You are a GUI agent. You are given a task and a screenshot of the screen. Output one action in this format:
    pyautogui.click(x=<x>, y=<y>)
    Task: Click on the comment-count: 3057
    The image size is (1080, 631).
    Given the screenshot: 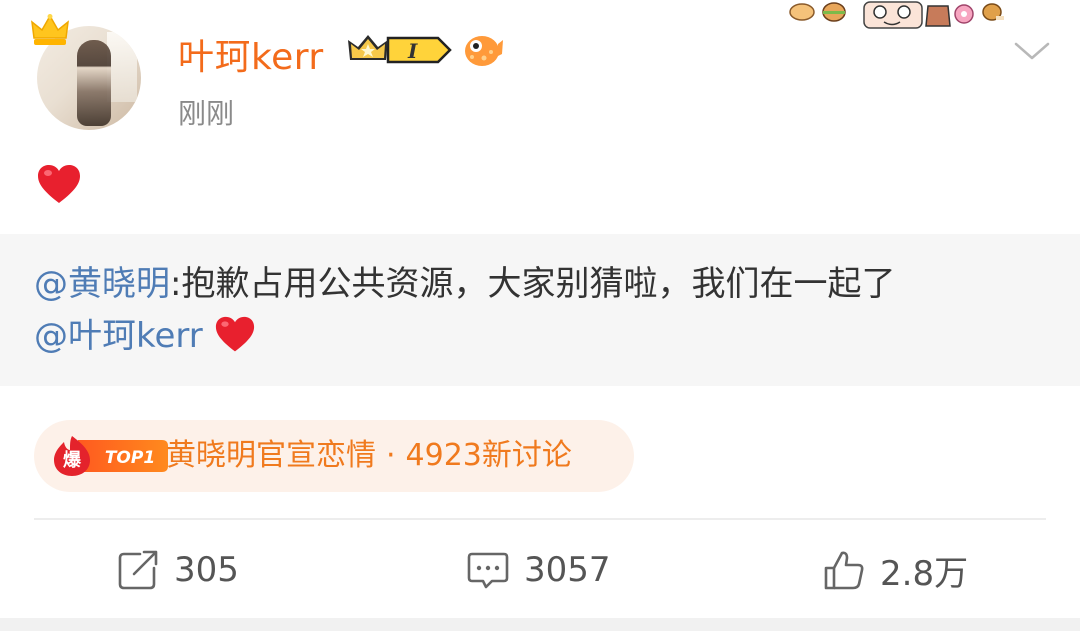 What is the action you would take?
    pyautogui.click(x=567, y=570)
    